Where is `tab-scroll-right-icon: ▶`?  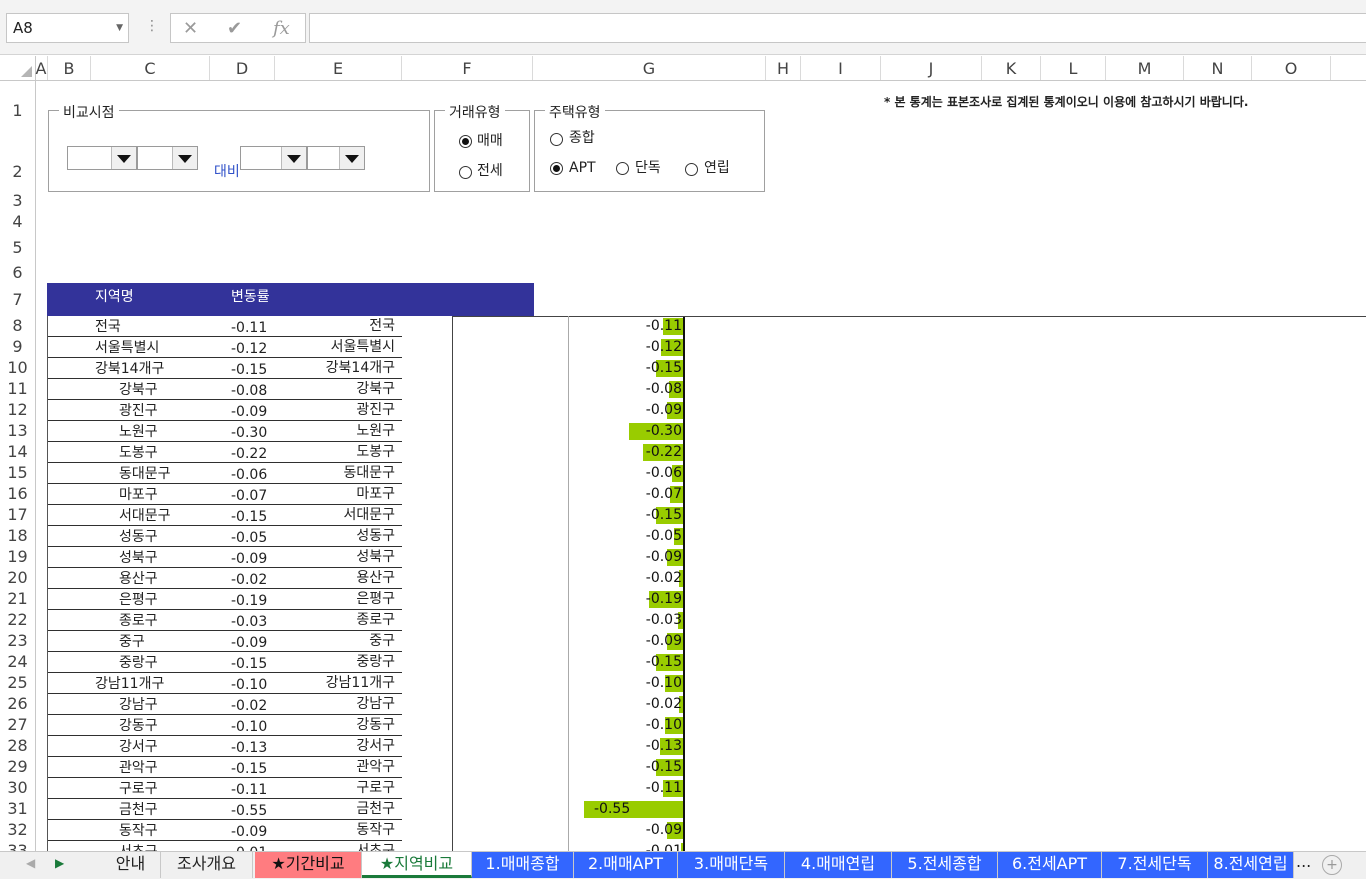 tab-scroll-right-icon: ▶ is located at coordinates (59, 863).